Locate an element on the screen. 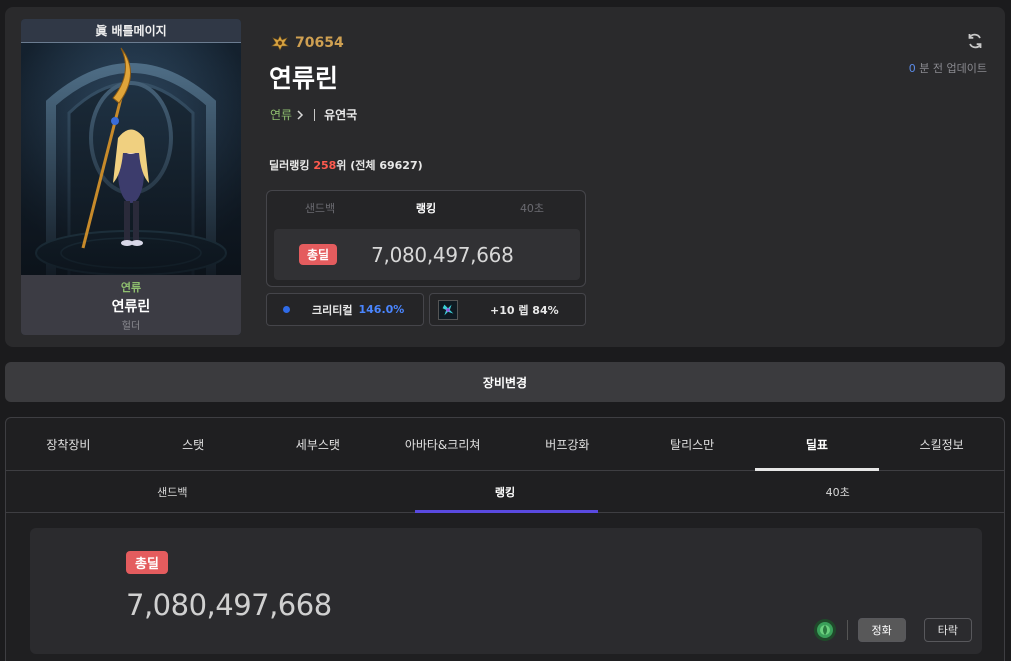 This screenshot has width=1011, height=661. server-name: 유연국 is located at coordinates (341, 115).